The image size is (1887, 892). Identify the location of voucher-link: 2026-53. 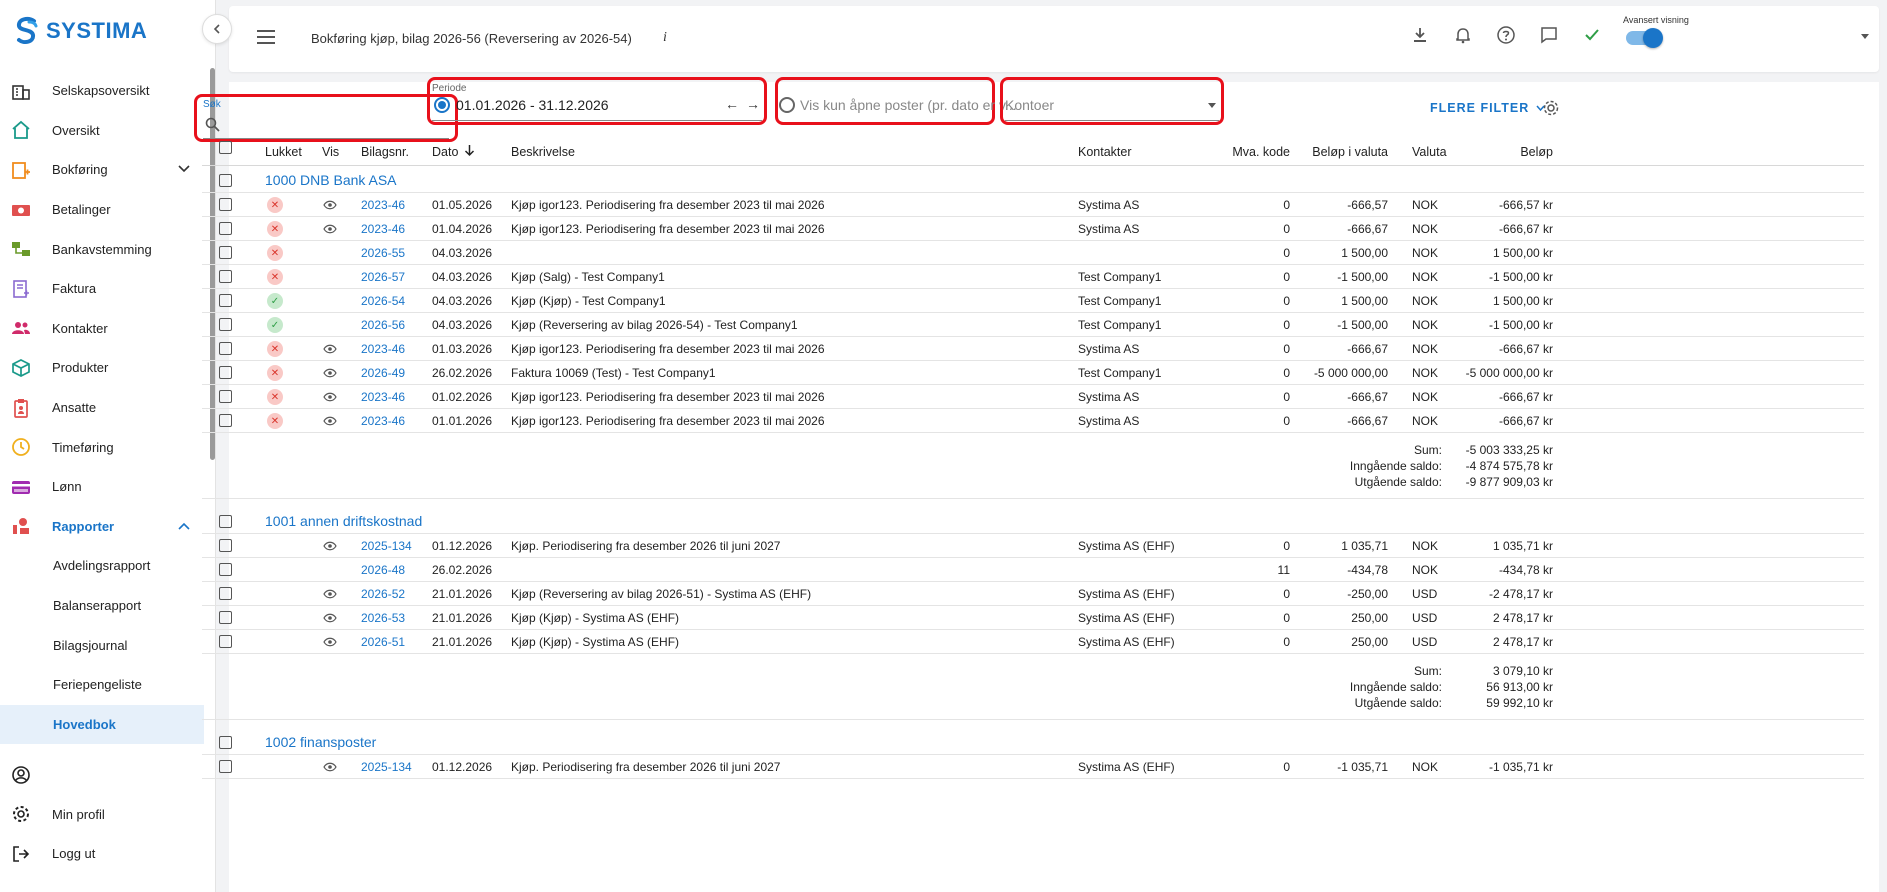
(383, 618).